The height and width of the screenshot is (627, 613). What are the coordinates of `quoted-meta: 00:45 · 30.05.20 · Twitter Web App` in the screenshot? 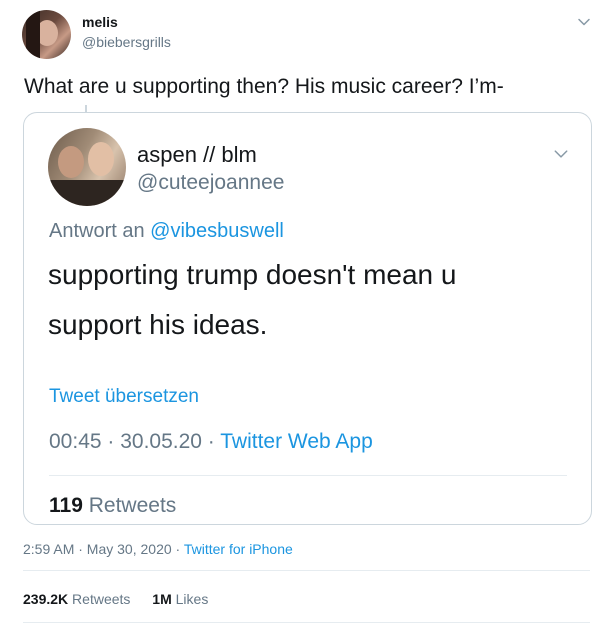 It's located at (211, 442).